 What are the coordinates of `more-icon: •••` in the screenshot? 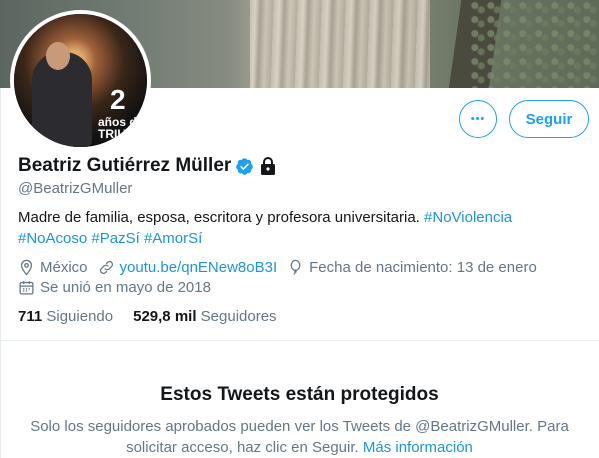 It's located at (478, 119).